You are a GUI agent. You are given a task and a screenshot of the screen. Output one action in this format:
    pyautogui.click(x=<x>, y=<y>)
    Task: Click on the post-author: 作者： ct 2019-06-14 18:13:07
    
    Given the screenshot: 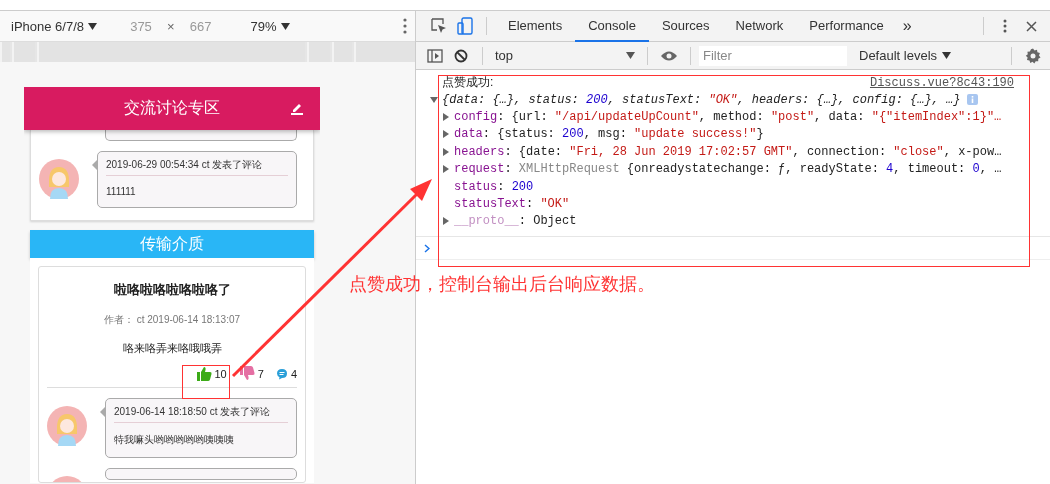 What is the action you would take?
    pyautogui.click(x=172, y=320)
    